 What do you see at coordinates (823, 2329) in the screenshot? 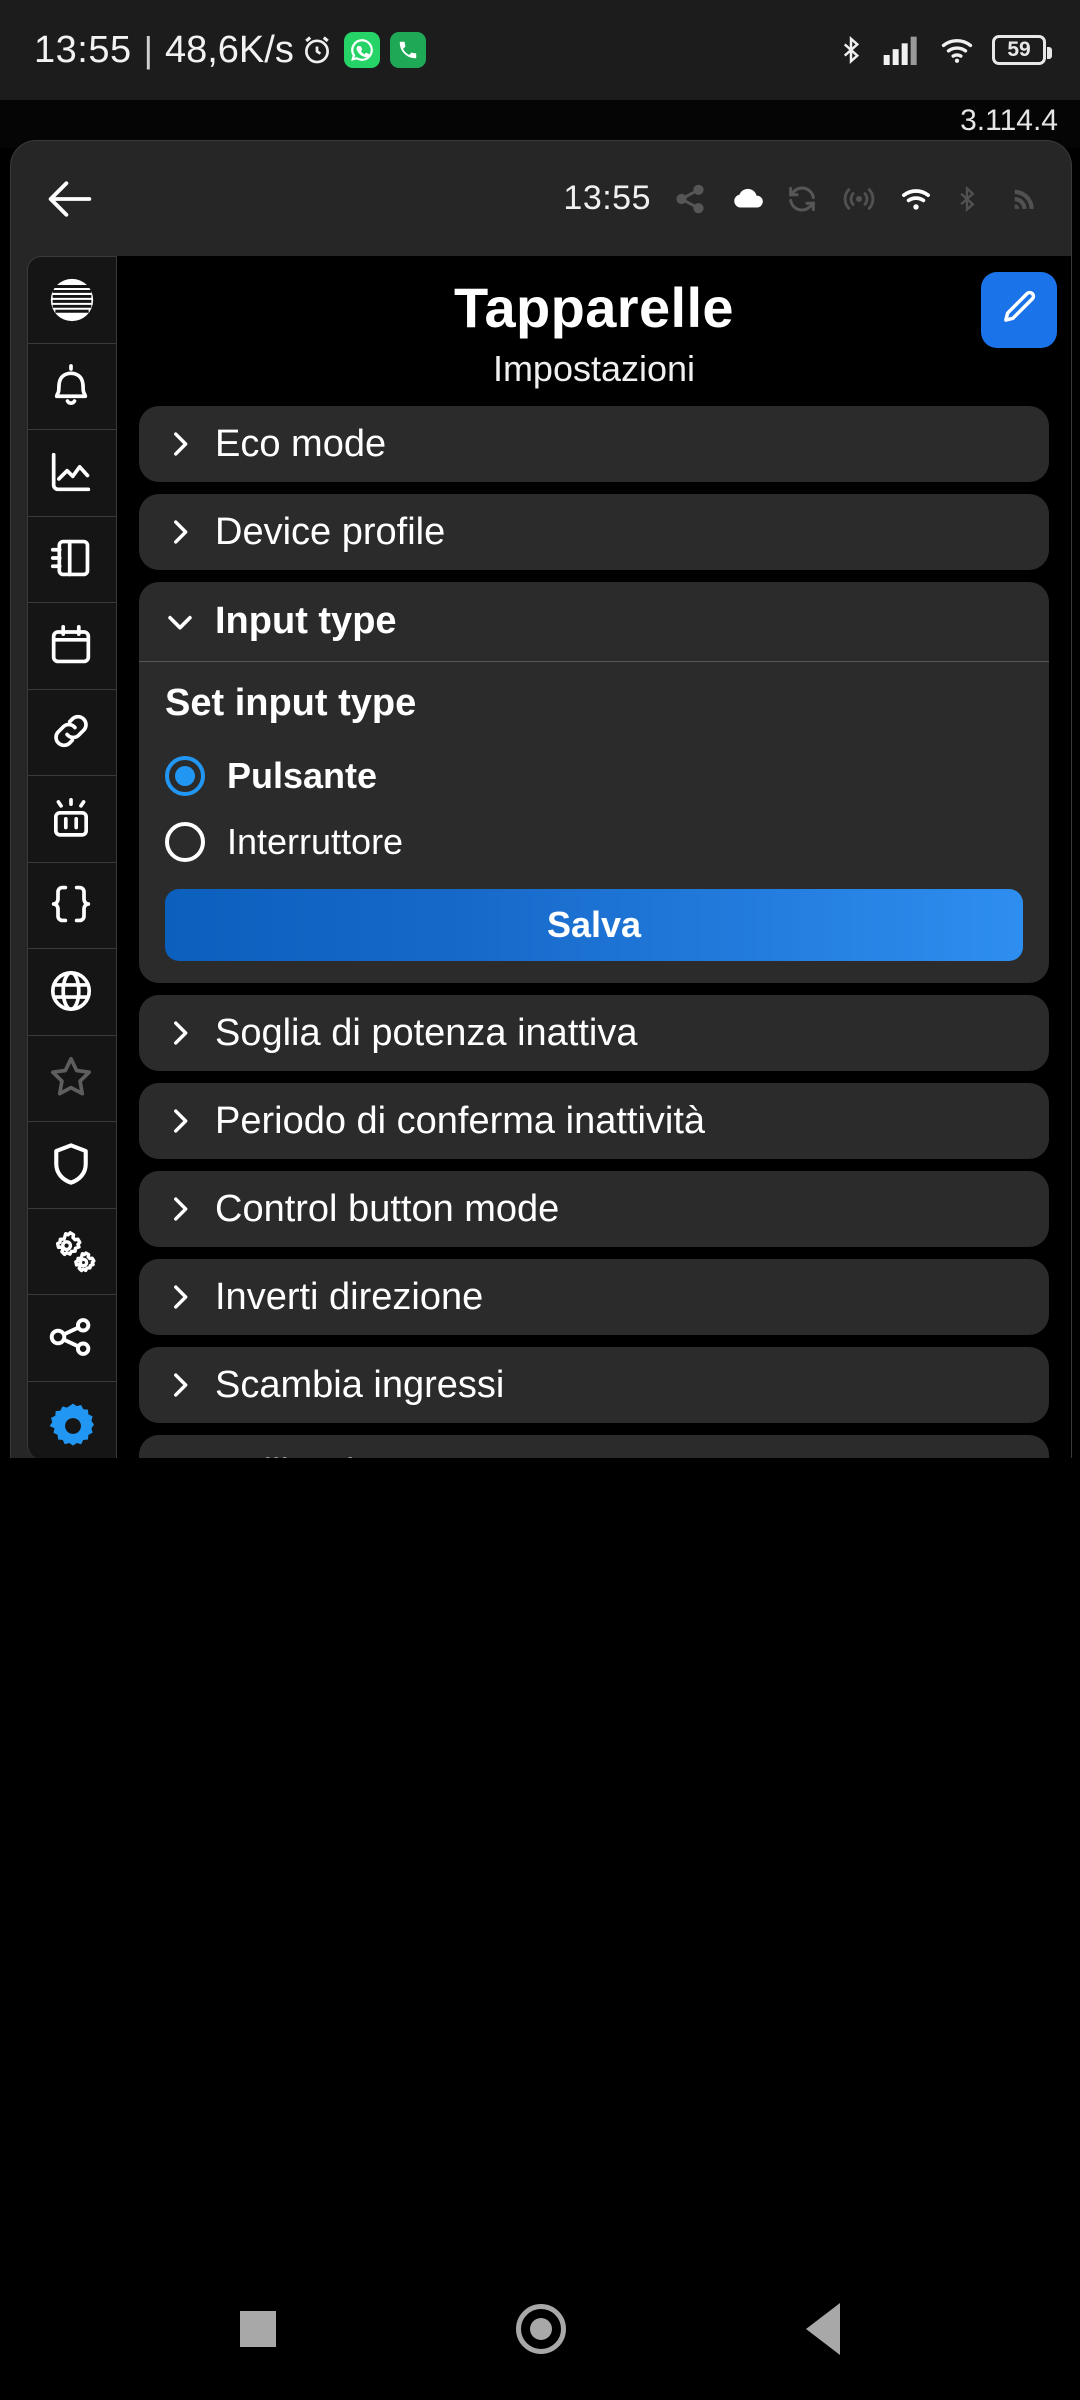
I see `back-triangle-icon` at bounding box center [823, 2329].